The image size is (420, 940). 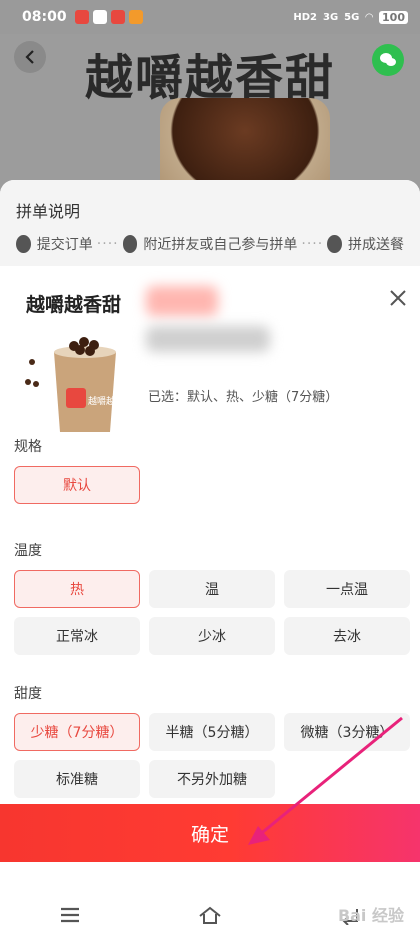 I want to click on pin-guide: 拼单说明 提交订单 ···· 附近拼友或自己参与拼单 ···· 拼成送餐, so click(x=210, y=223).